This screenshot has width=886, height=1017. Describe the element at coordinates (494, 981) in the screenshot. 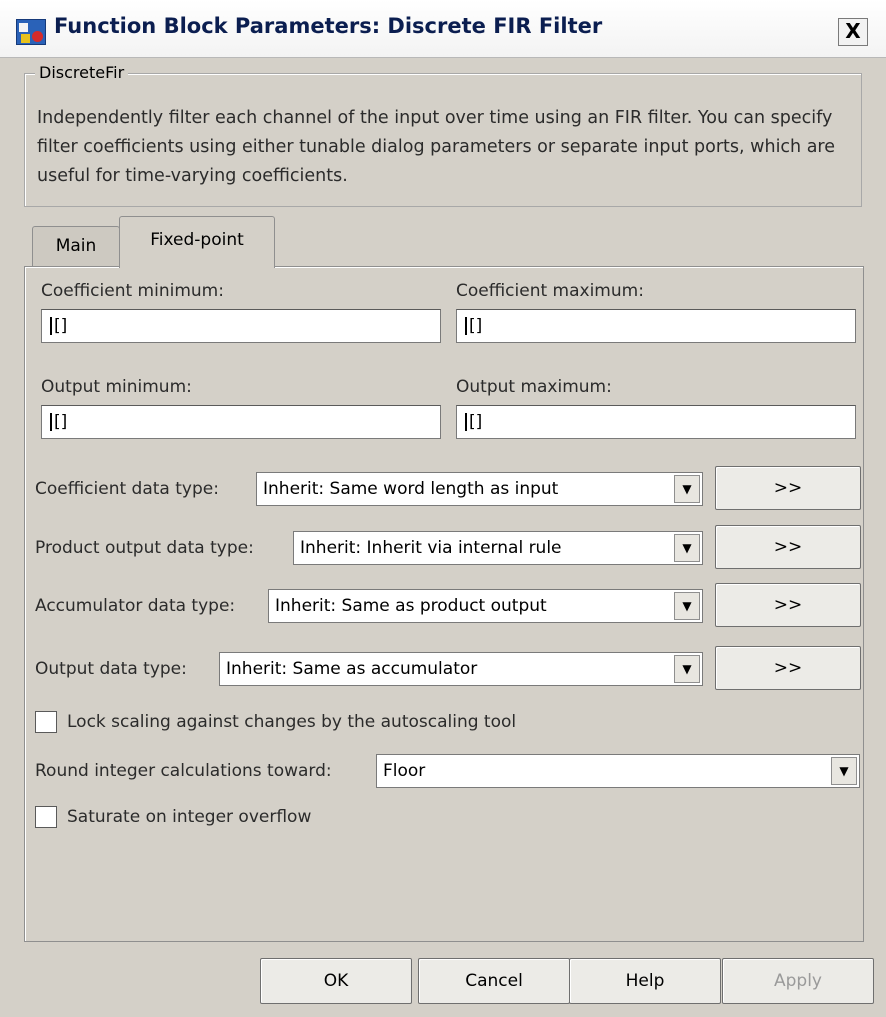

I see `cancel-button: Cancel` at that location.